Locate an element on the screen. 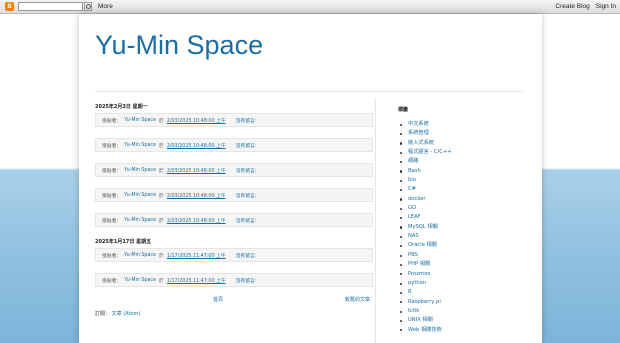 The width and height of the screenshot is (620, 343). label-link: LEAF is located at coordinates (463, 217).